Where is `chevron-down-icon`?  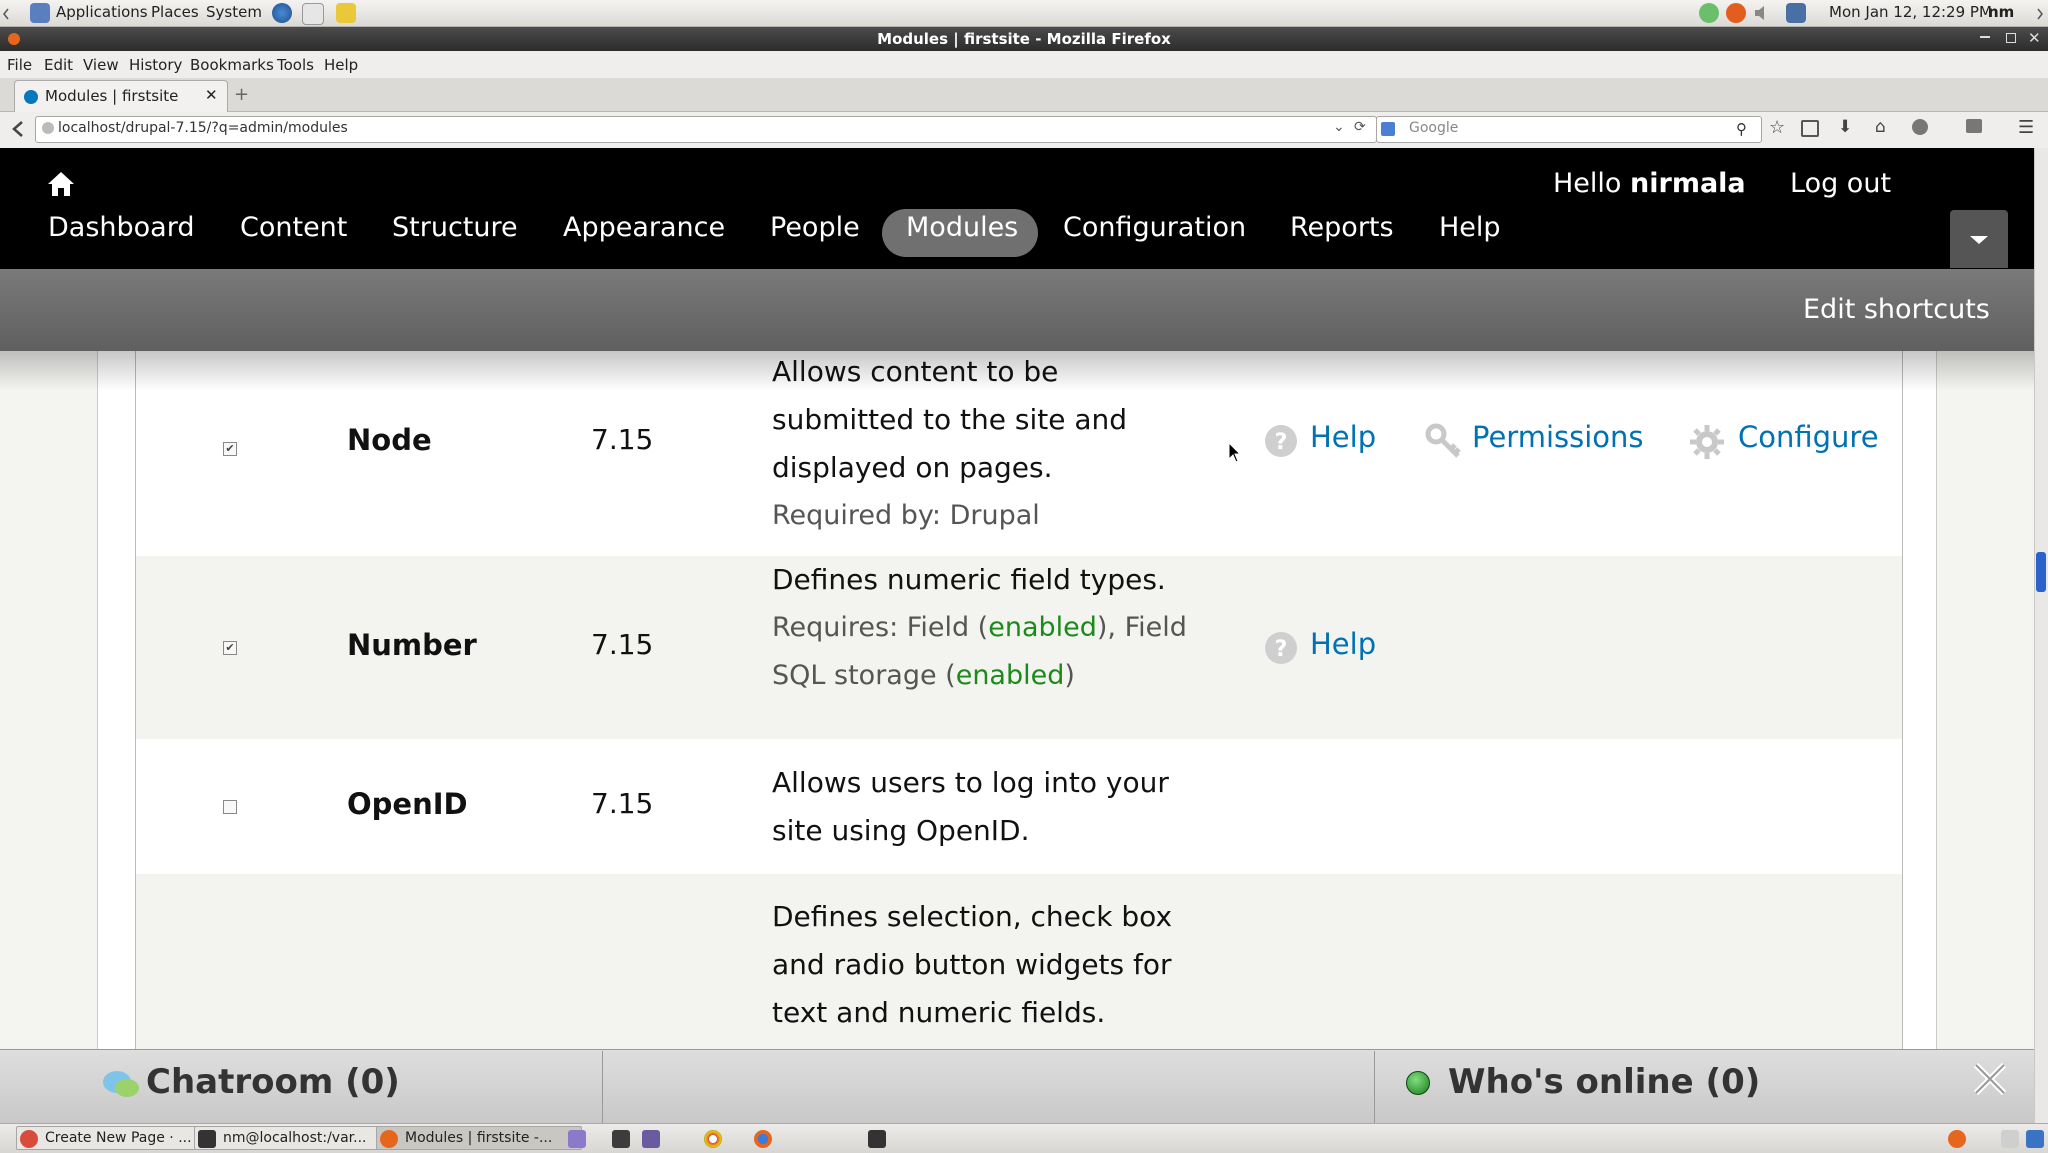 chevron-down-icon is located at coordinates (1979, 240).